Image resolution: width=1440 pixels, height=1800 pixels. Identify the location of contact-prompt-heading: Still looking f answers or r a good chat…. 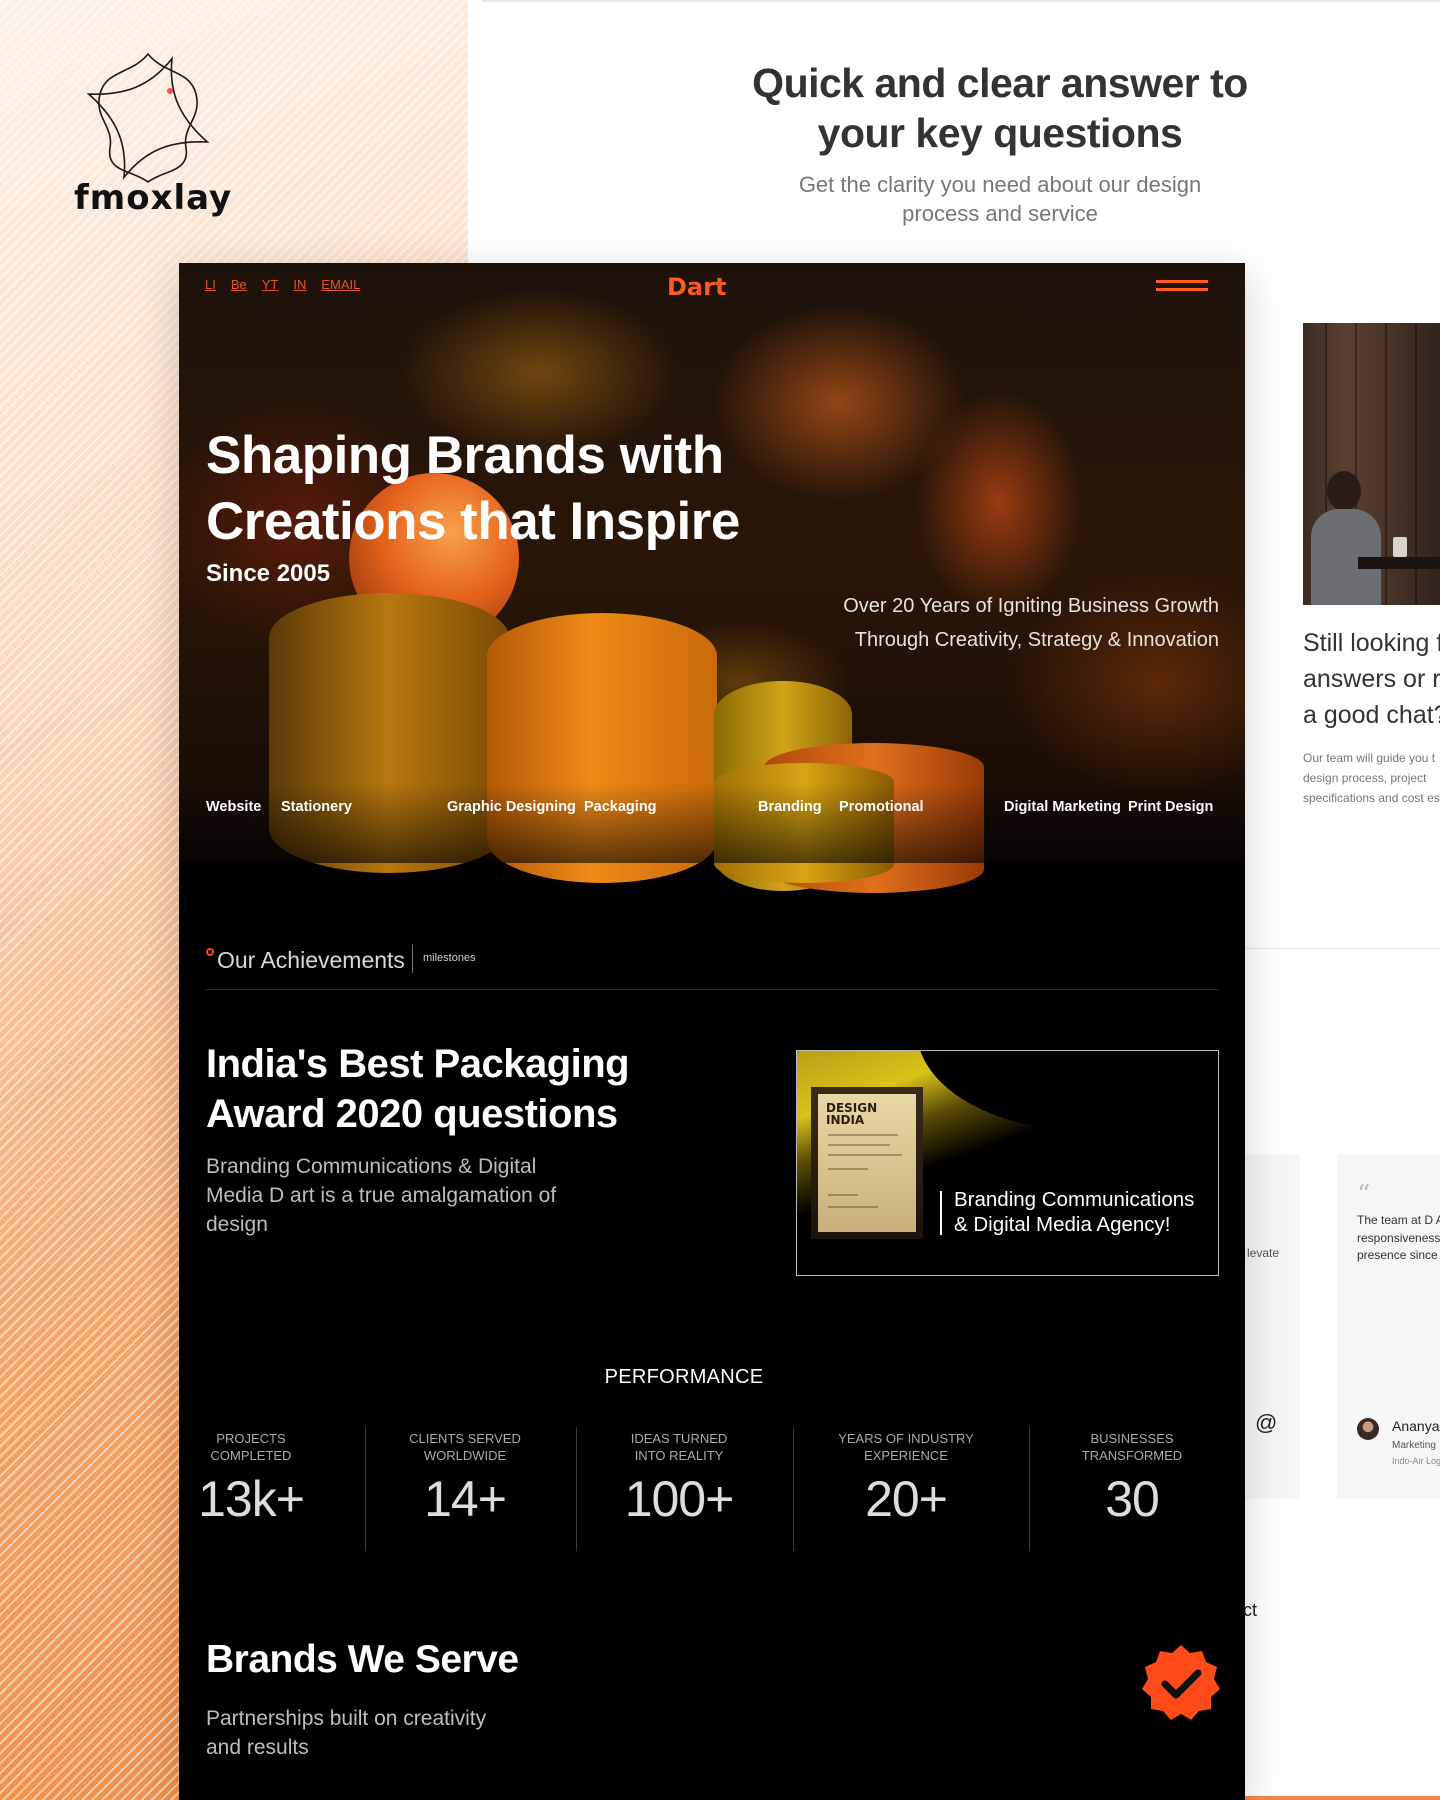
(1371, 679).